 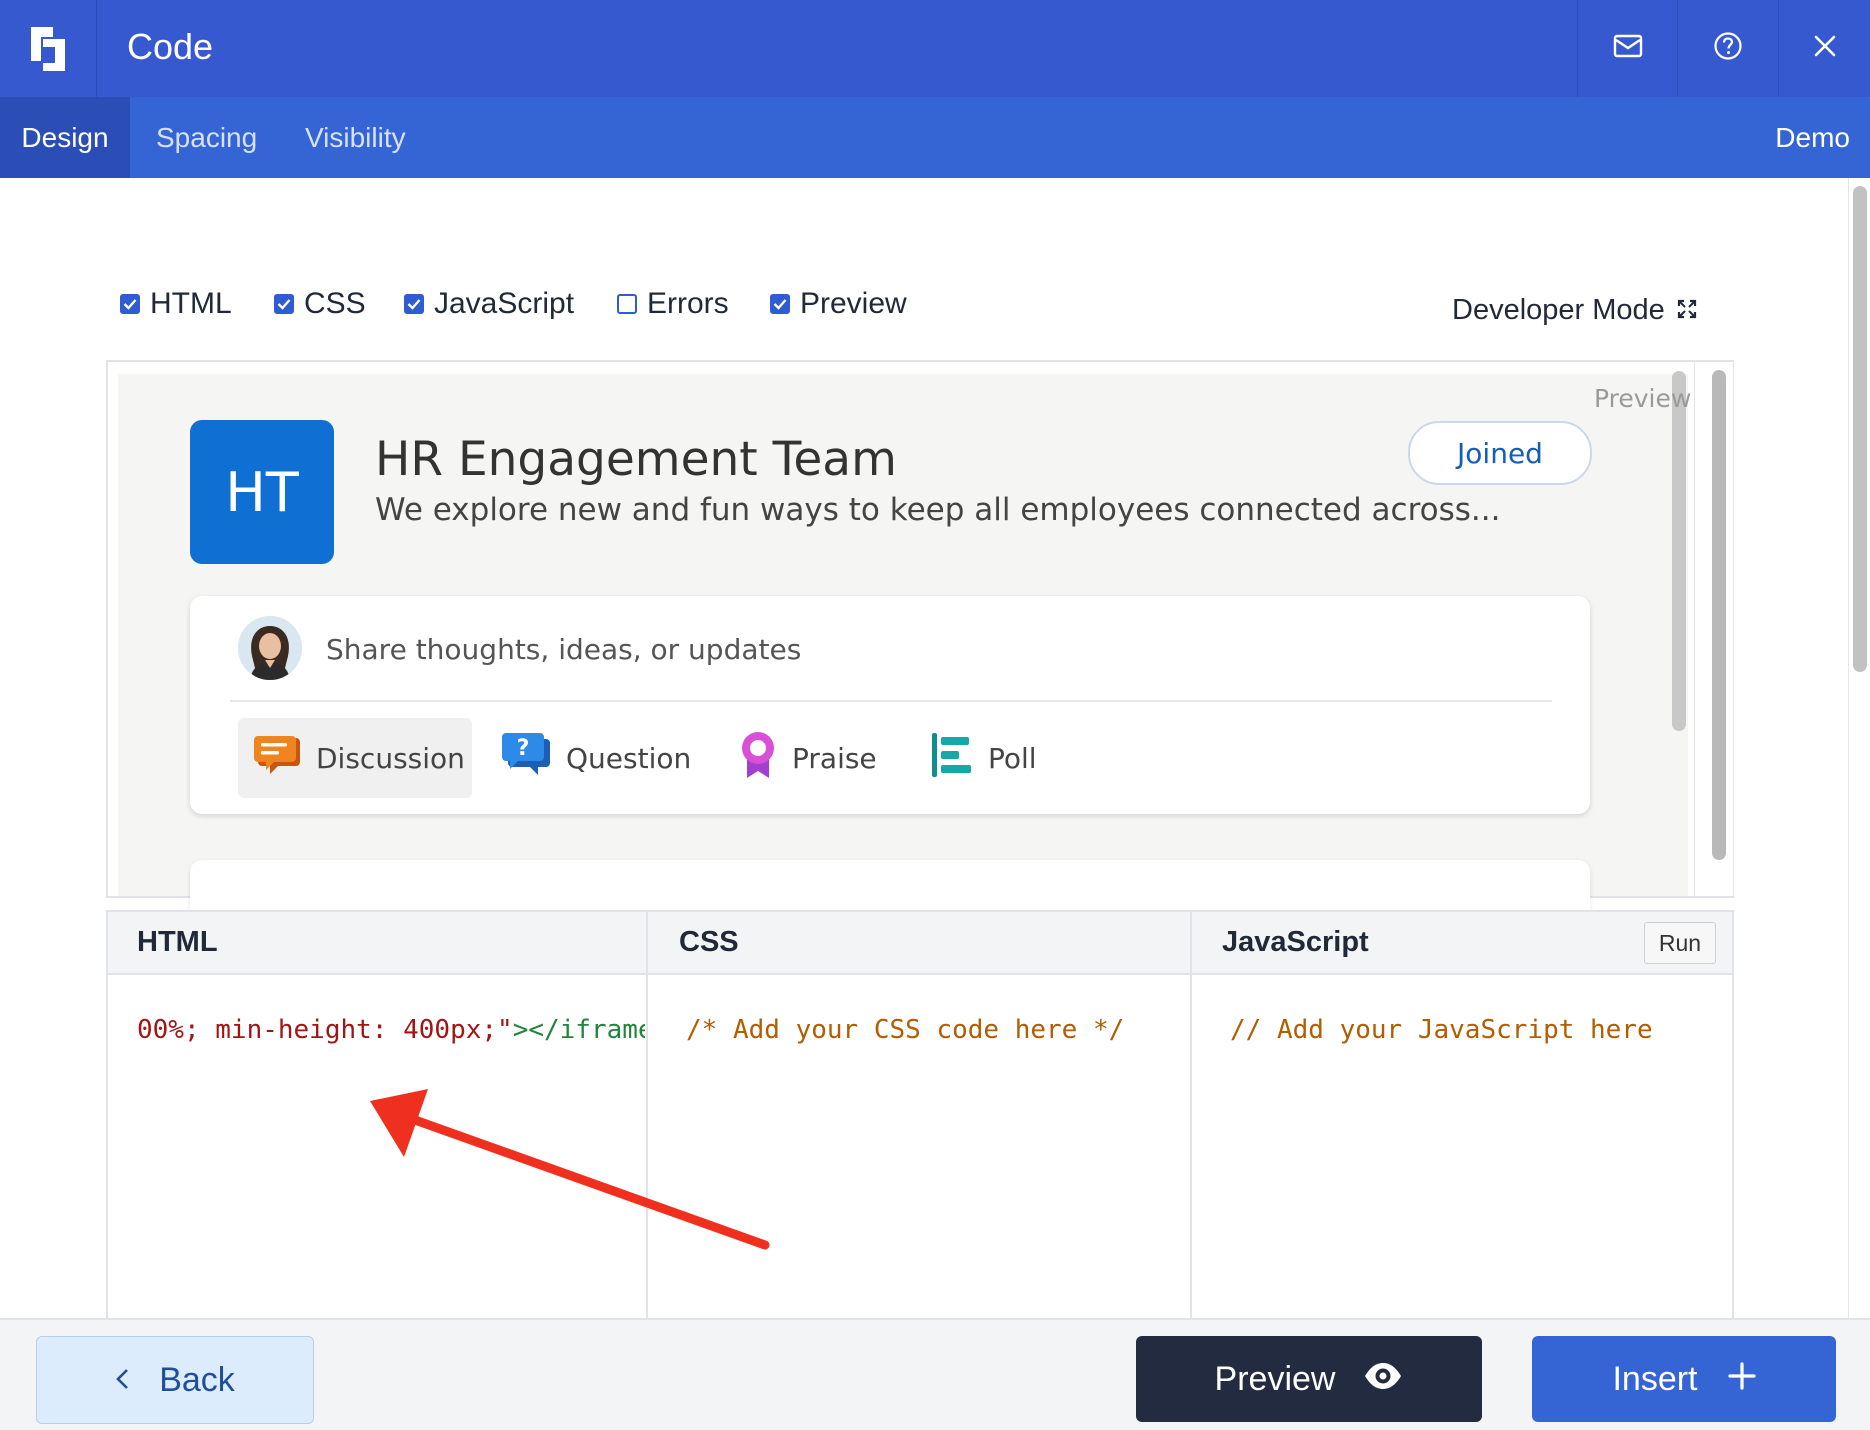 I want to click on toggle-html-label: HTML, so click(x=191, y=303).